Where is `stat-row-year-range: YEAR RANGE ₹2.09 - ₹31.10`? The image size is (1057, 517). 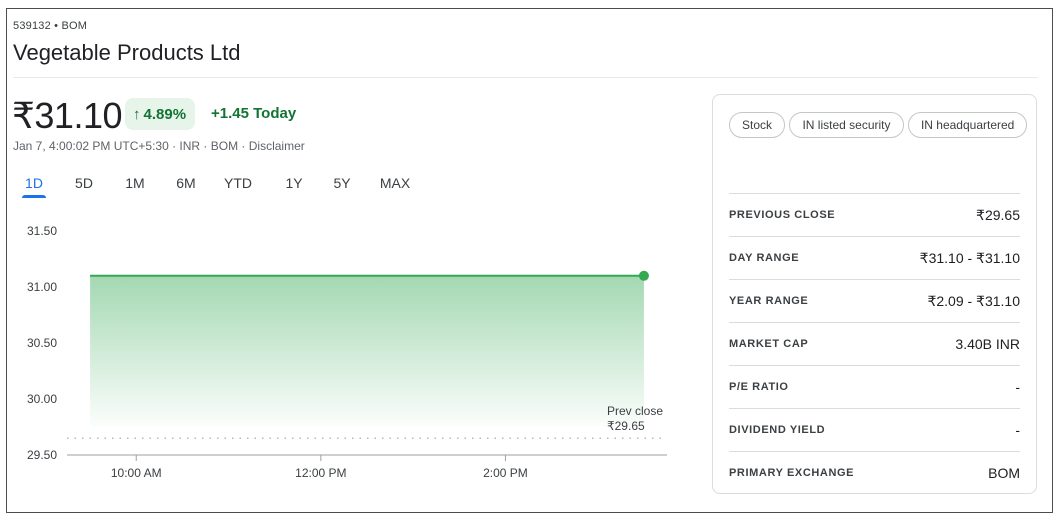
stat-row-year-range: YEAR RANGE ₹2.09 - ₹31.10 is located at coordinates (874, 300).